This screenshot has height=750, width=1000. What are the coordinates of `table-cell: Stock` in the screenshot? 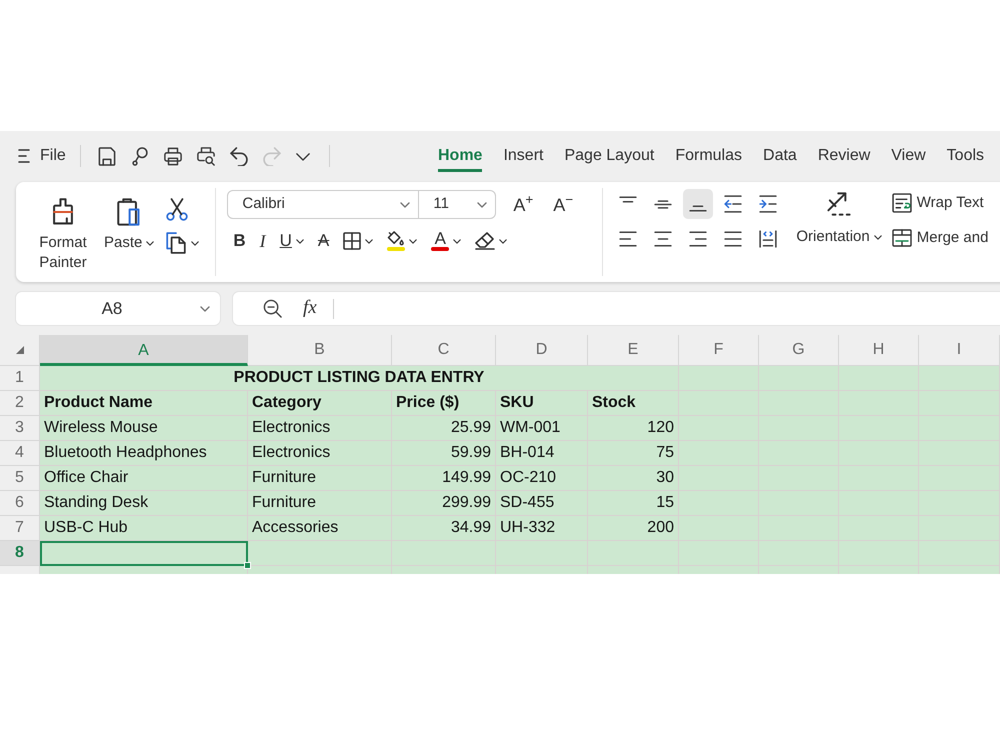 It's located at (633, 403).